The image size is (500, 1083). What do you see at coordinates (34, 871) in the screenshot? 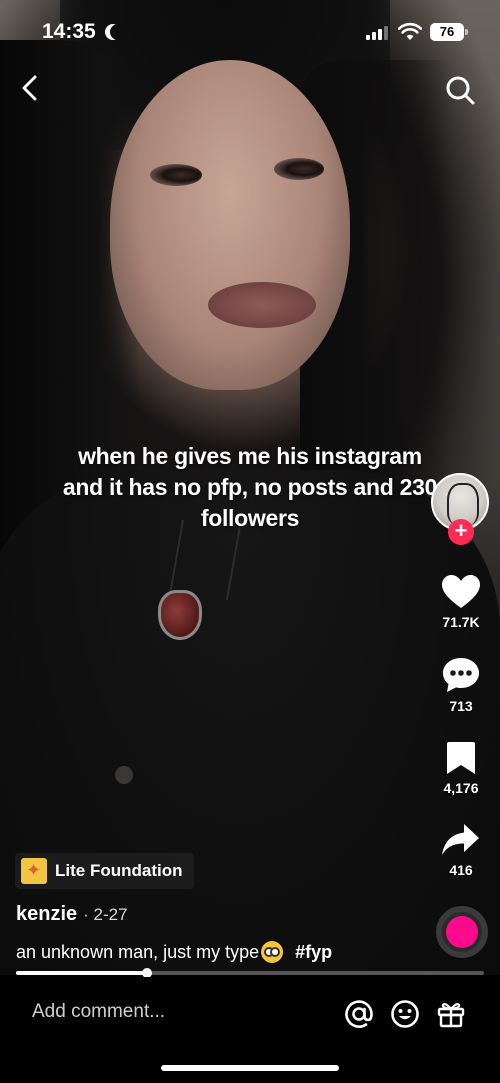
I see `sponsor-logo-icon` at bounding box center [34, 871].